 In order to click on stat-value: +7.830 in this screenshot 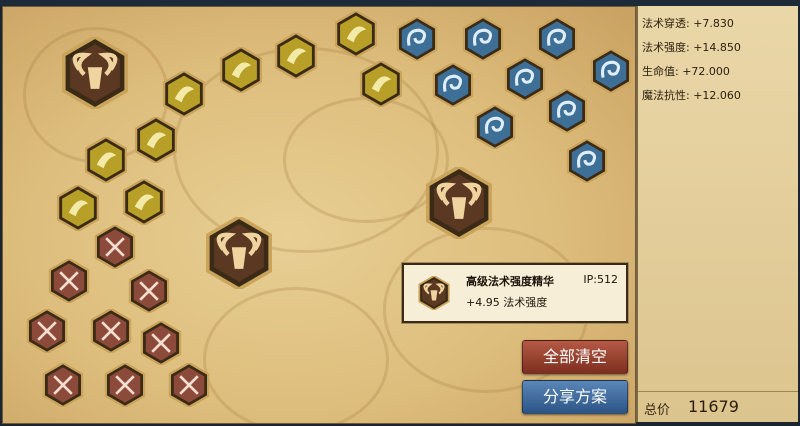, I will do `click(713, 23)`.